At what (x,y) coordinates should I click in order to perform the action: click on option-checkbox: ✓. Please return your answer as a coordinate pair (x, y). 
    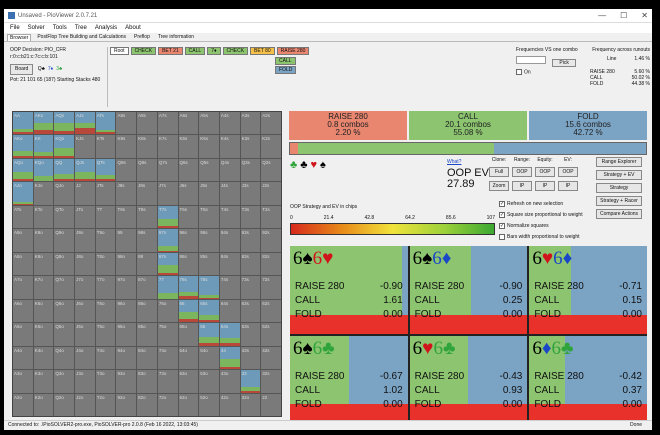
    Looking at the image, I should click on (502, 225).